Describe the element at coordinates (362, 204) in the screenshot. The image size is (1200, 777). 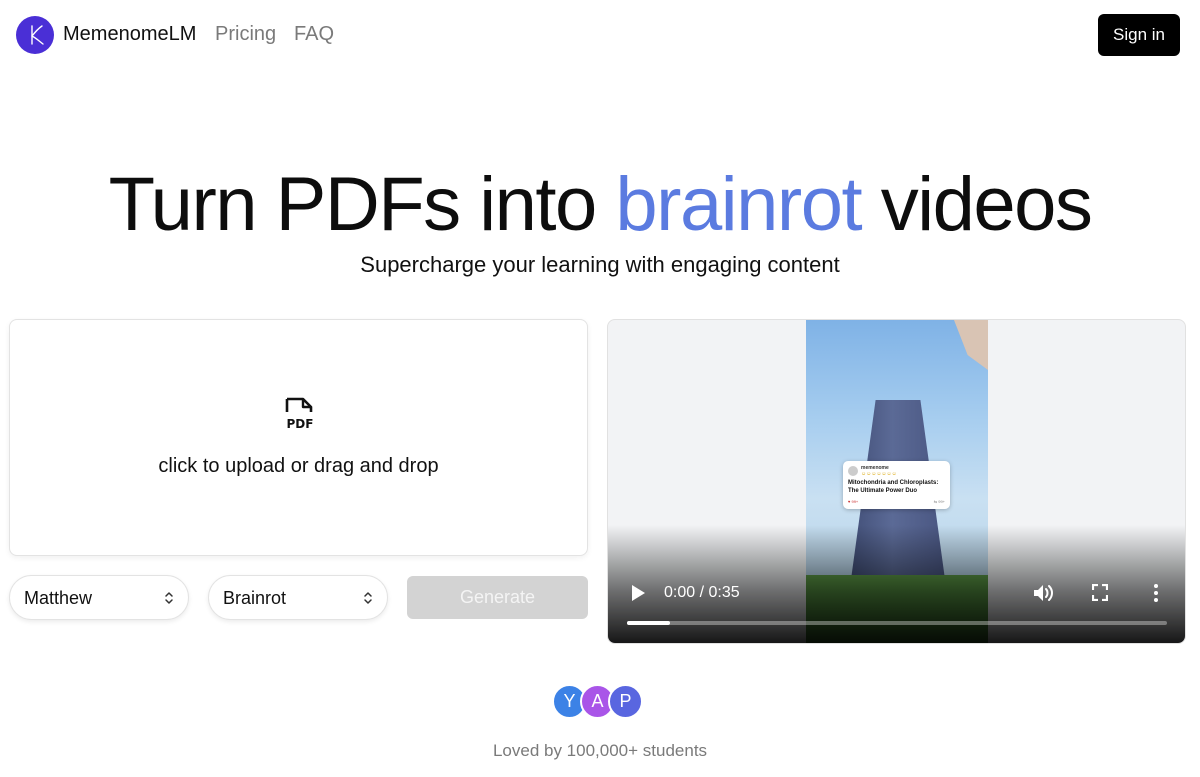
I see `title-part-1: Turn PDFs into` at that location.